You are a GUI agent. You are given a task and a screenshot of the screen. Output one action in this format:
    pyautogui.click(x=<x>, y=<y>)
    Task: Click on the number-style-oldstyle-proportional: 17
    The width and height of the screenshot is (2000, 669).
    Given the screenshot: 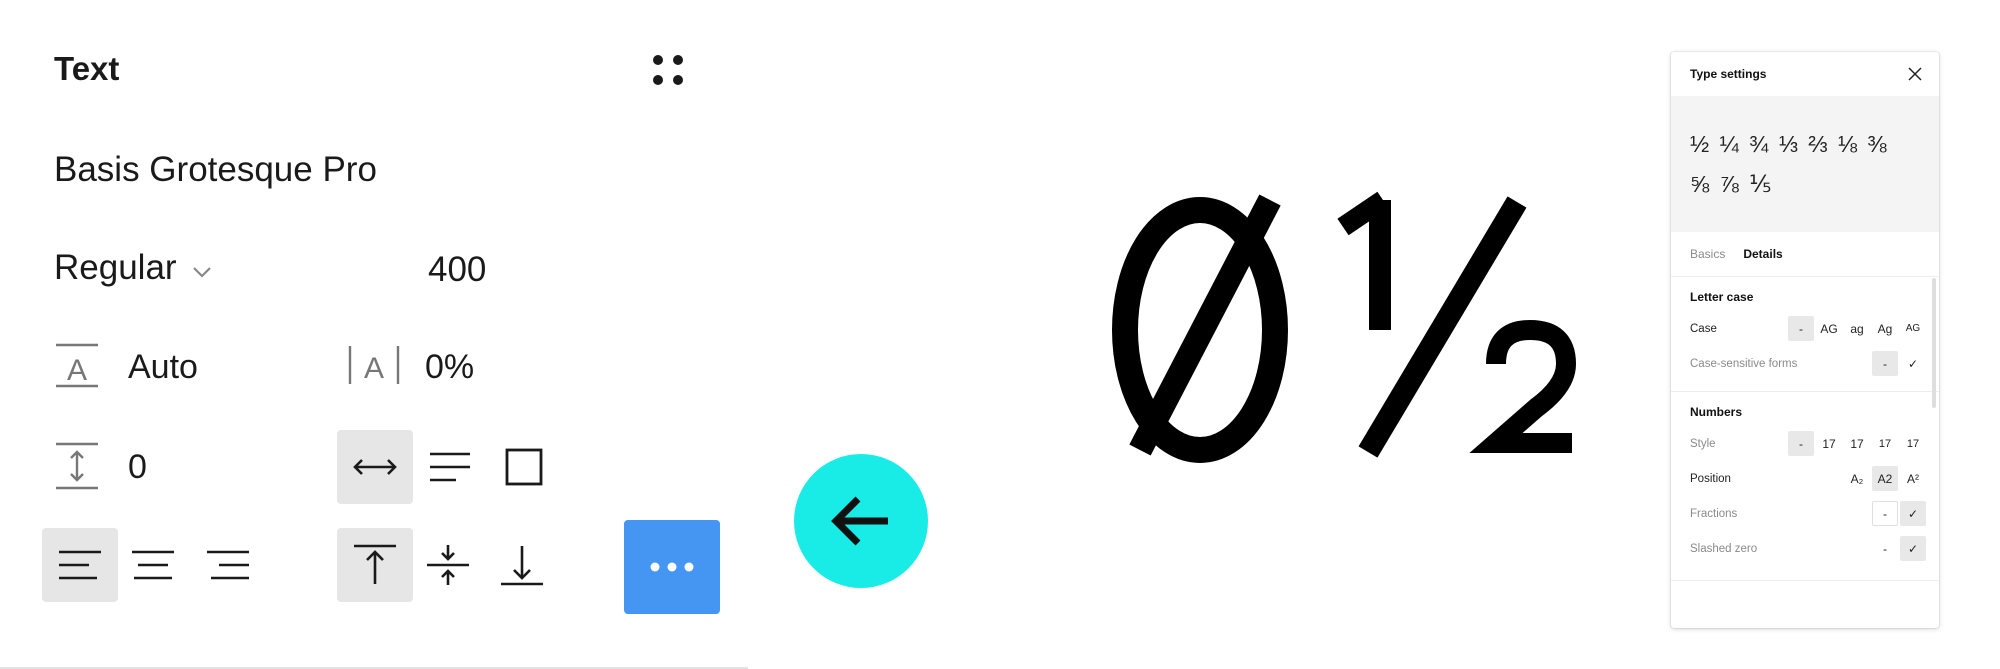 What is the action you would take?
    pyautogui.click(x=1885, y=443)
    